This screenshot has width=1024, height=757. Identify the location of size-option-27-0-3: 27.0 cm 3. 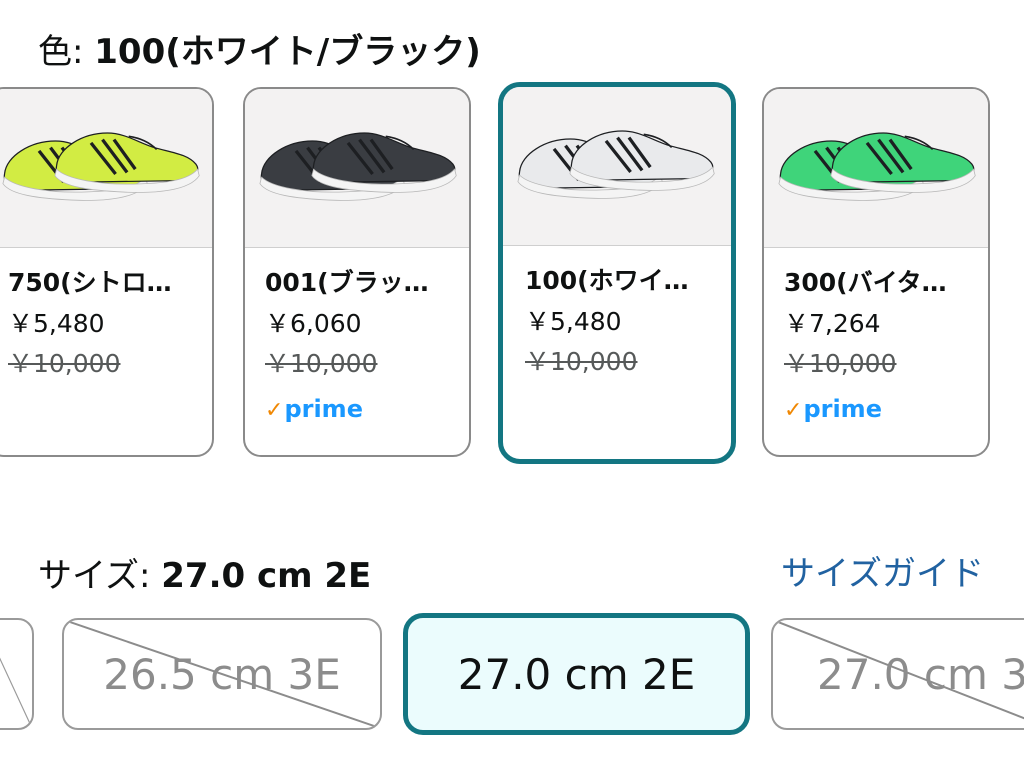
(897, 674).